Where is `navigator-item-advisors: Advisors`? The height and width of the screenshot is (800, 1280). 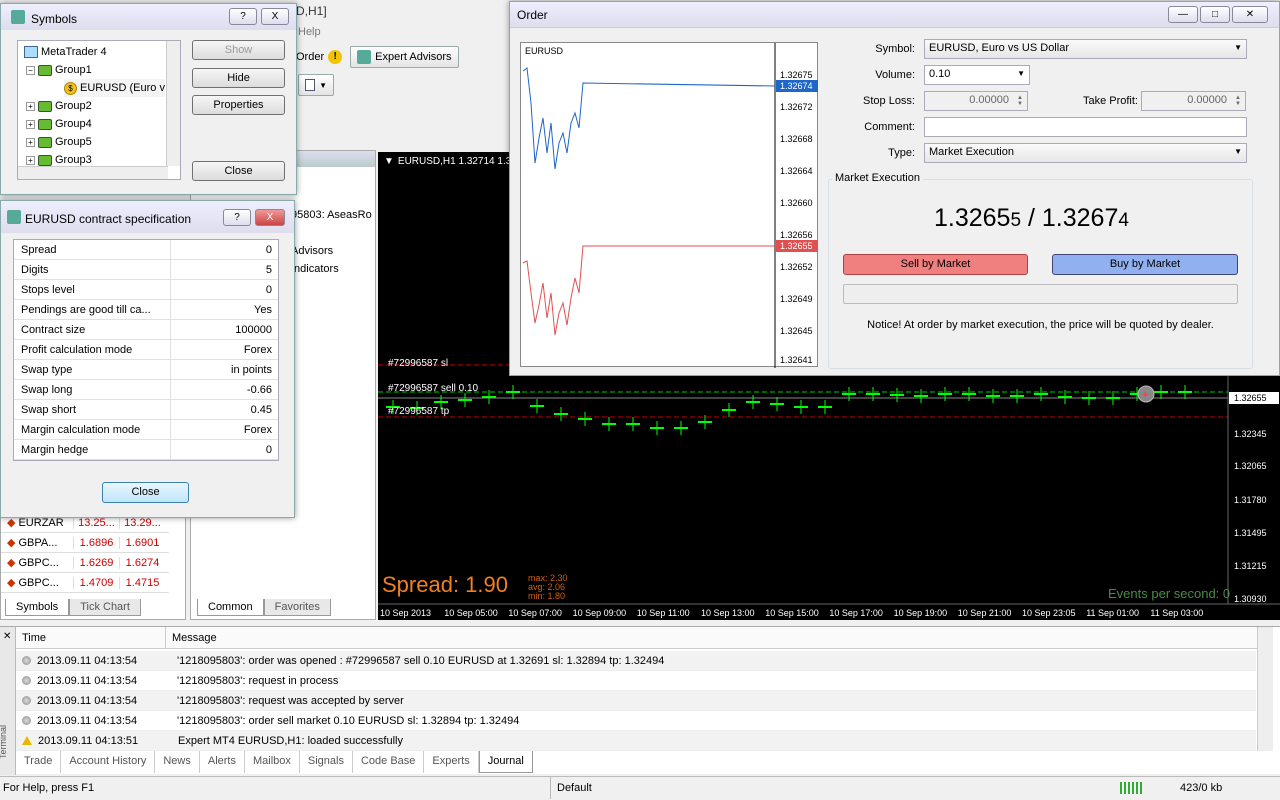 navigator-item-advisors: Advisors is located at coordinates (312, 251).